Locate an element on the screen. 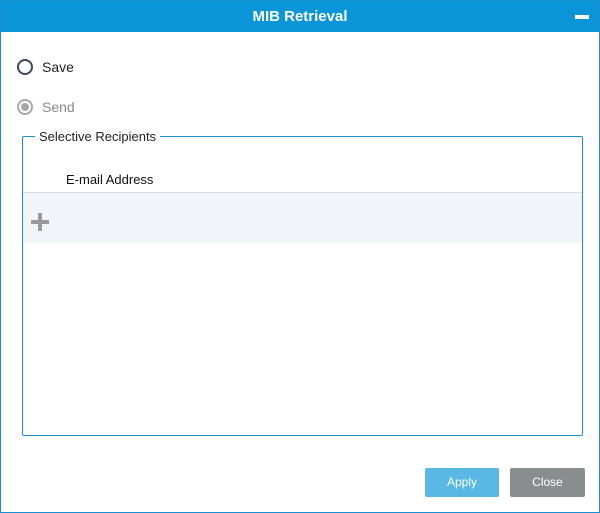 This screenshot has height=513, width=600. close-button: Close is located at coordinates (547, 482).